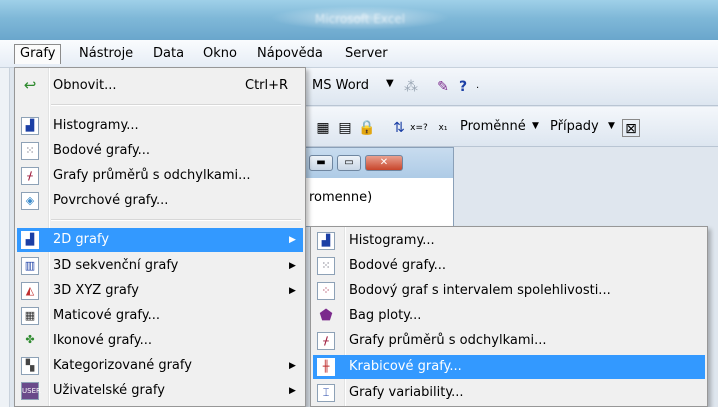 This screenshot has width=718, height=407. Describe the element at coordinates (631, 128) in the screenshot. I see `grid-icon: ⊠` at that location.